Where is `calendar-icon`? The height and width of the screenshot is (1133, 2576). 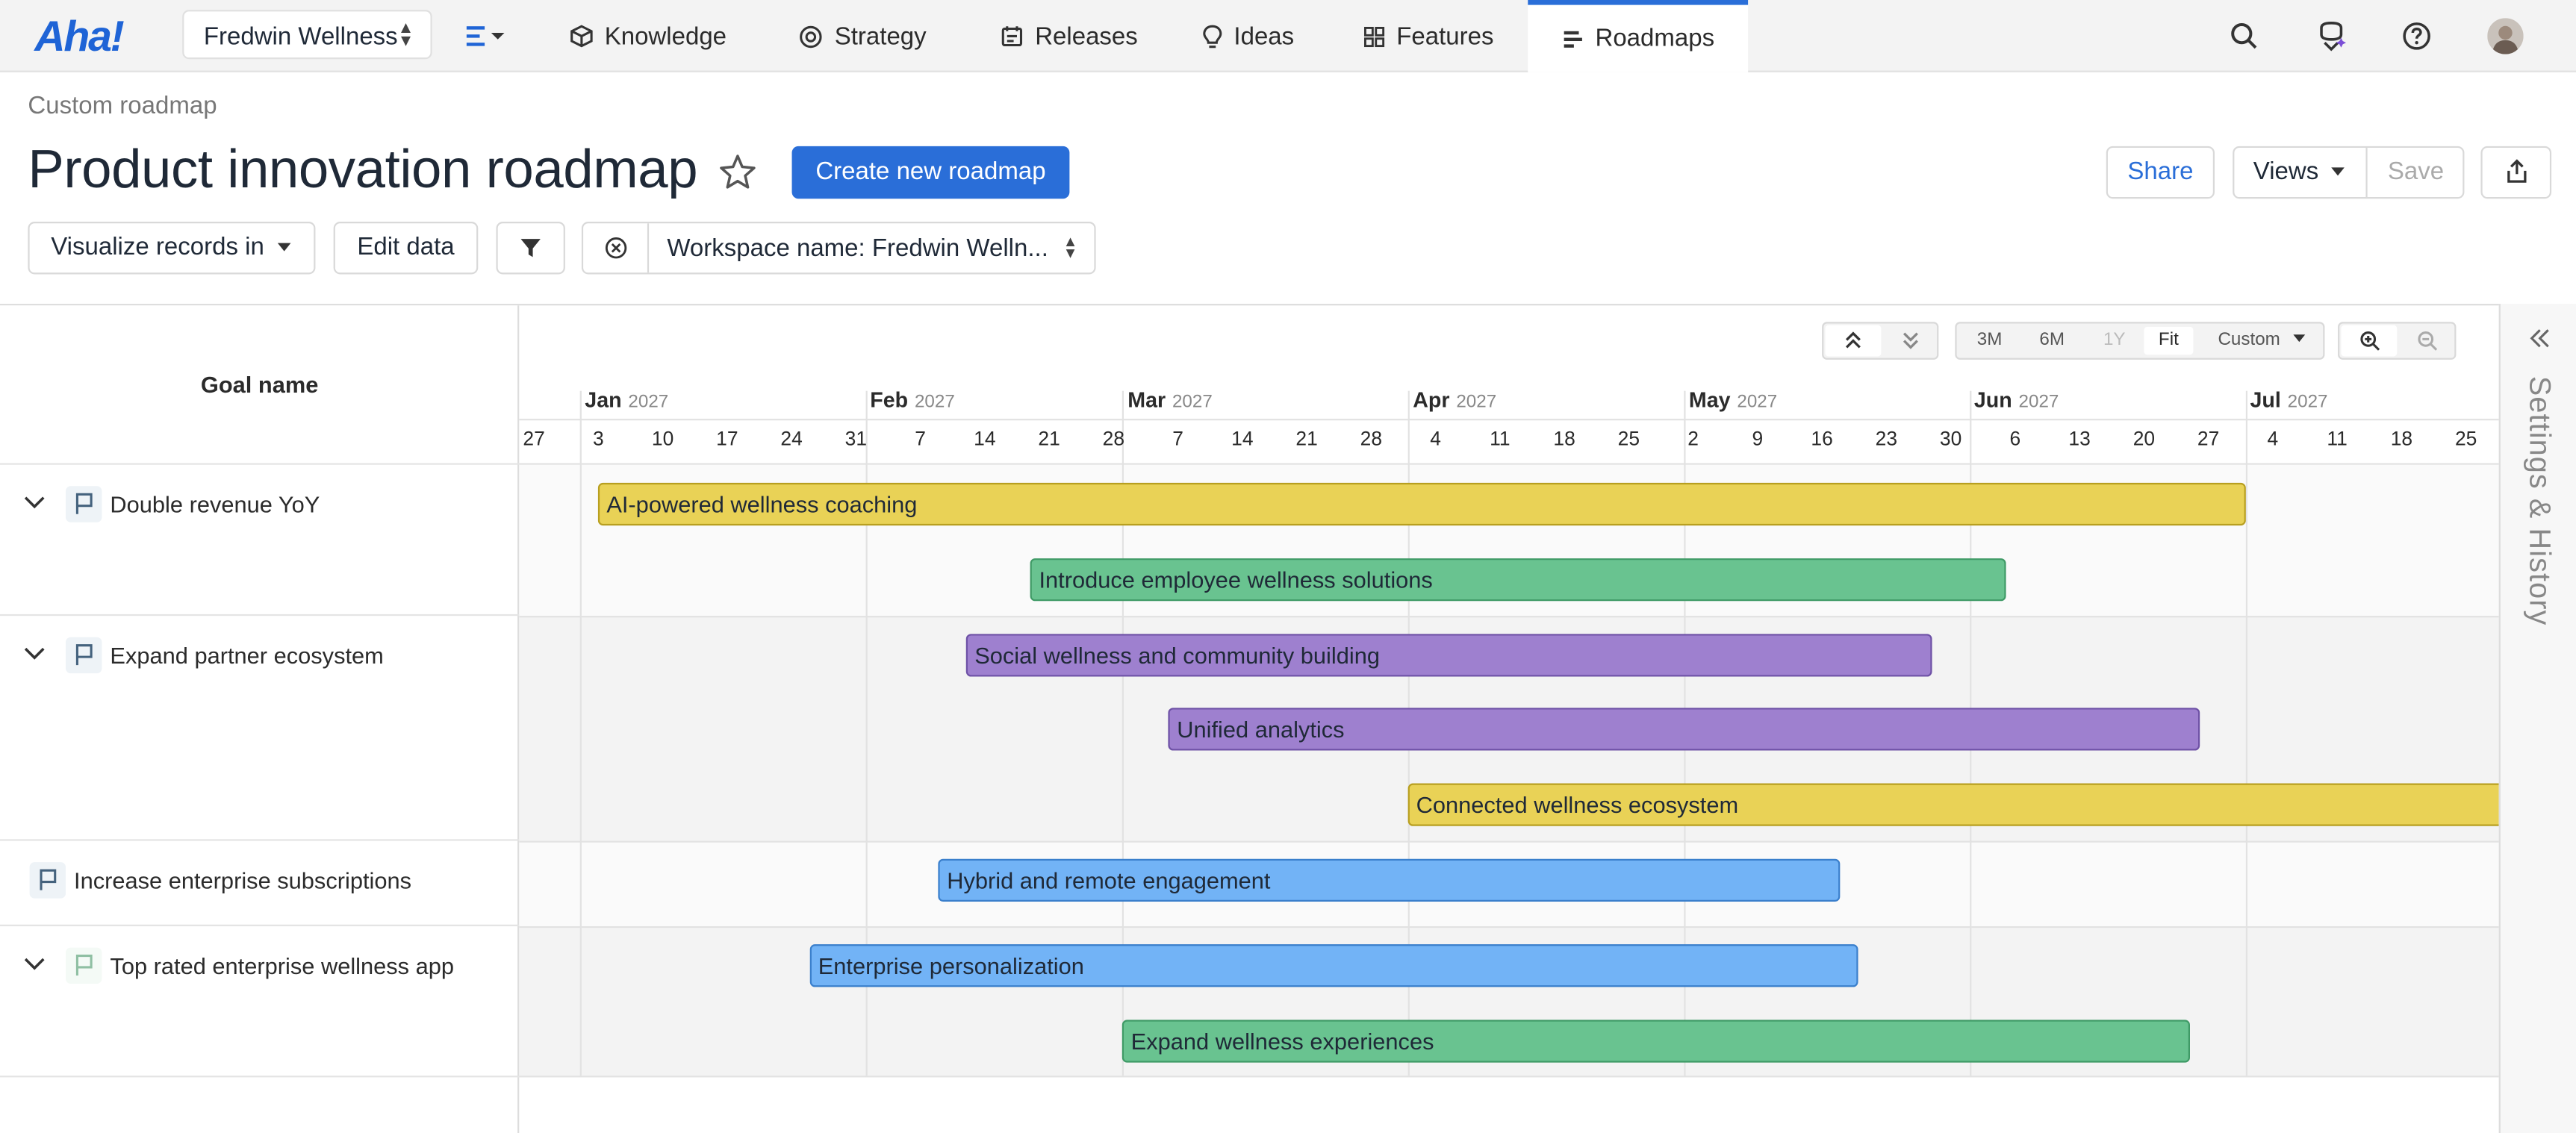 calendar-icon is located at coordinates (1012, 36).